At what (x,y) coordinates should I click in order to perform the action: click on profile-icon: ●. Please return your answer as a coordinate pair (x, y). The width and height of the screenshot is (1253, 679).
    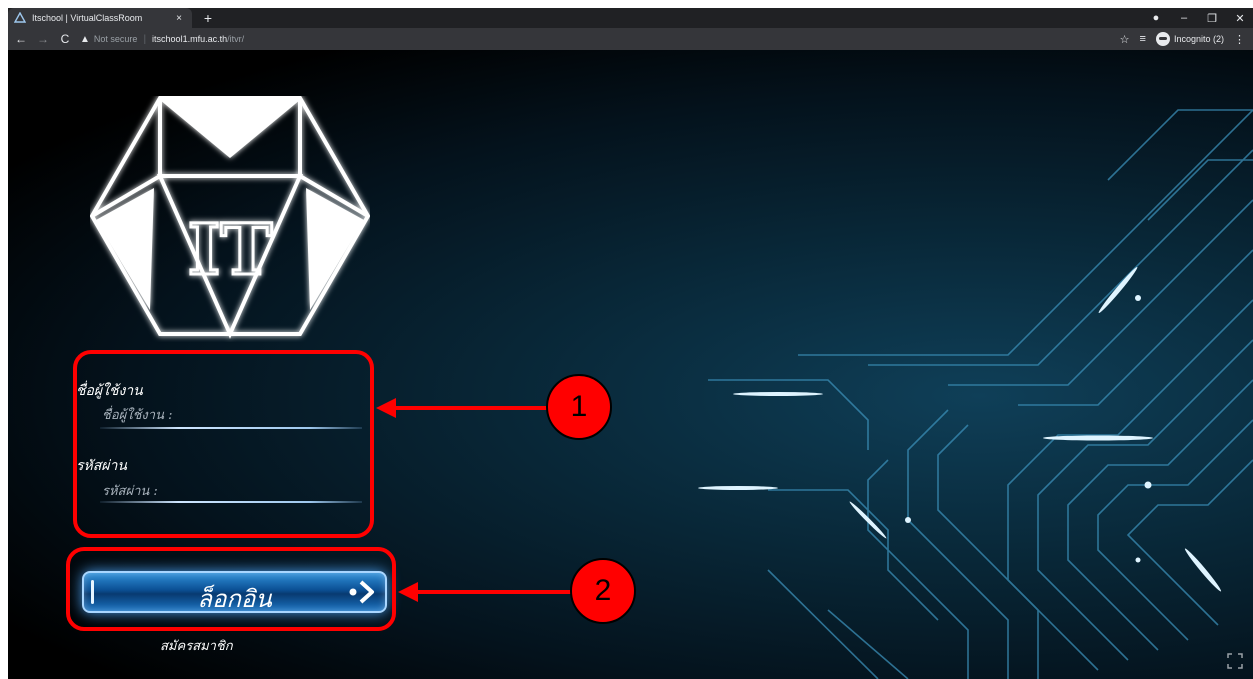
    Looking at the image, I should click on (1156, 18).